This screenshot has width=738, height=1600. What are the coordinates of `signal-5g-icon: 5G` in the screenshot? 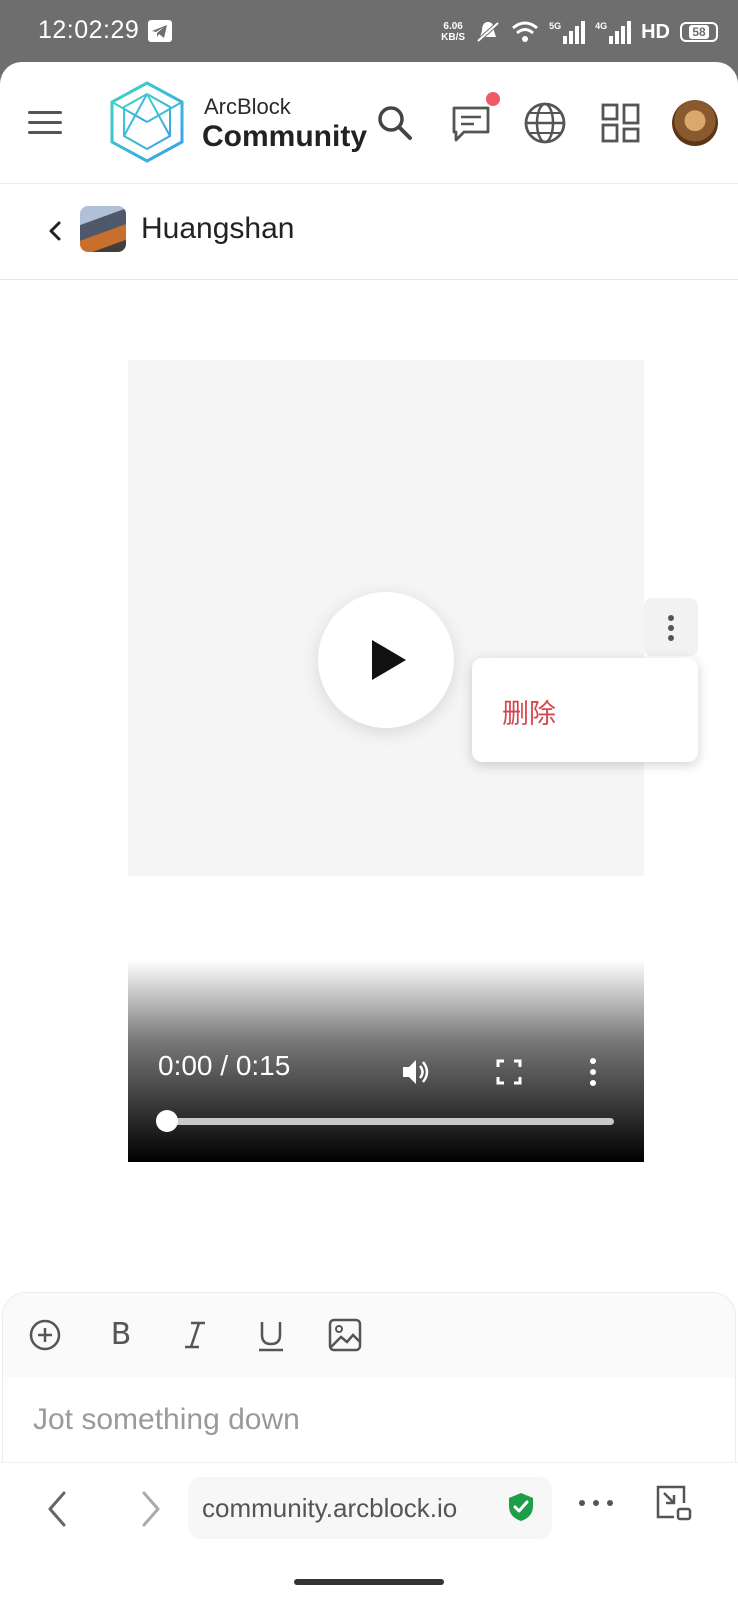 It's located at (567, 32).